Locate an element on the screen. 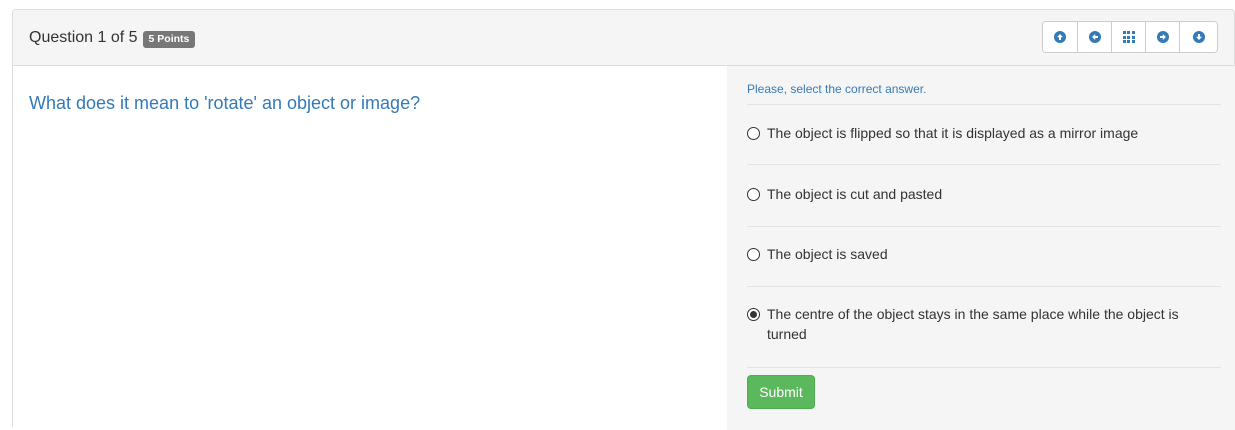  next-question-button is located at coordinates (1163, 37).